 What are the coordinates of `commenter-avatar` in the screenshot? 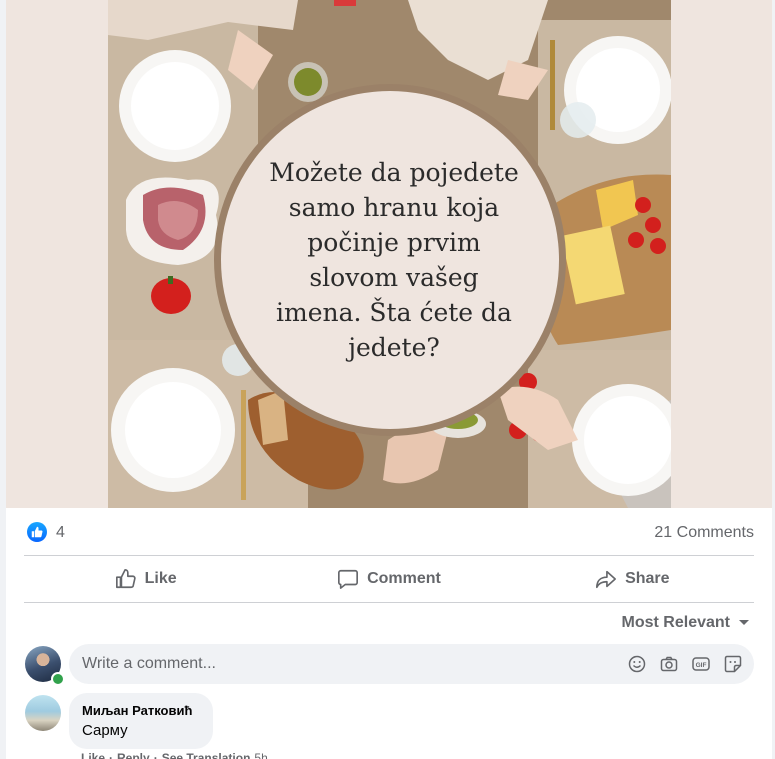 It's located at (43, 713).